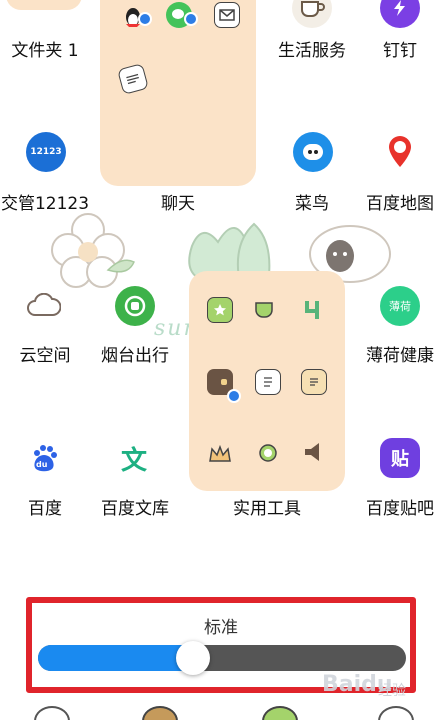 The image size is (440, 720). Describe the element at coordinates (135, 509) in the screenshot. I see `wenku-label: 百度文库` at that location.